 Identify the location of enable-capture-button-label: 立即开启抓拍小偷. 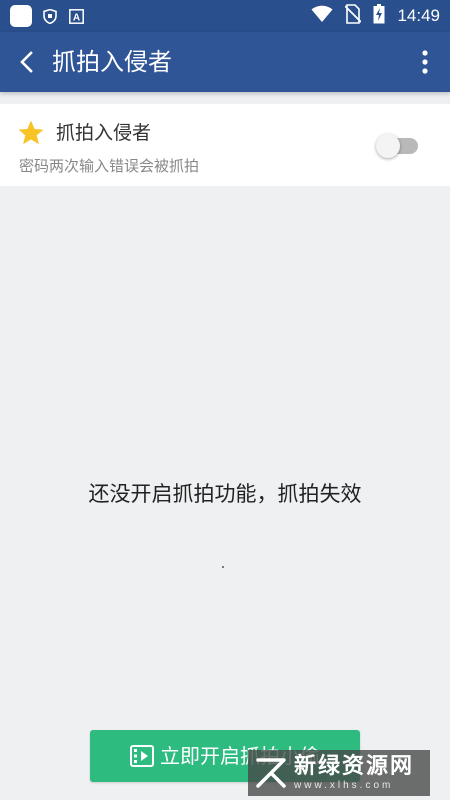
(240, 756).